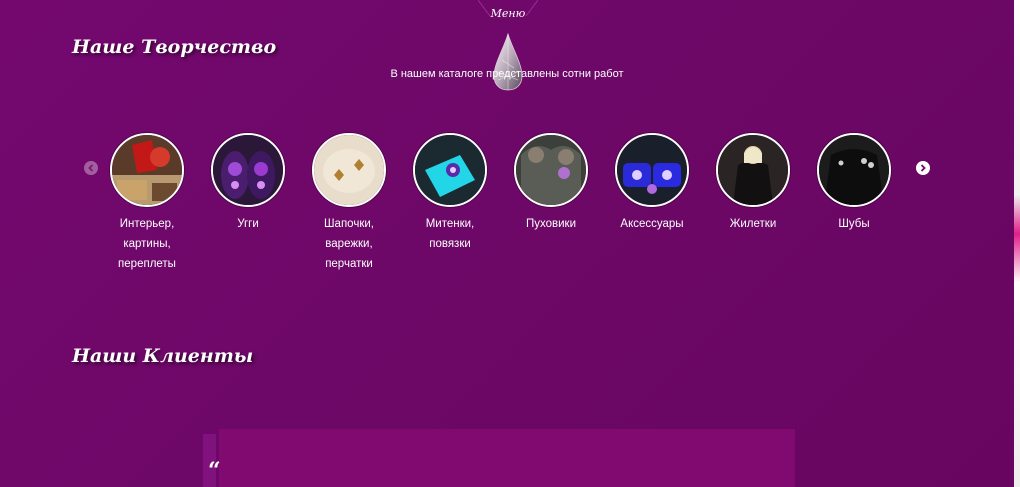  What do you see at coordinates (349, 170) in the screenshot?
I see `hats-photo` at bounding box center [349, 170].